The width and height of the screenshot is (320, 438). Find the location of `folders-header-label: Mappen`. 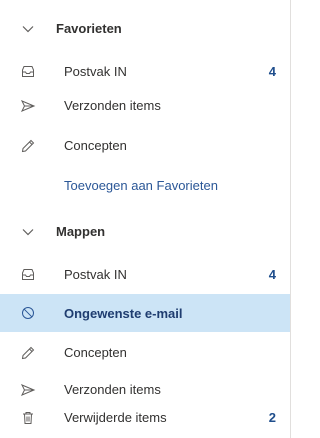

folders-header-label: Mappen is located at coordinates (81, 231).